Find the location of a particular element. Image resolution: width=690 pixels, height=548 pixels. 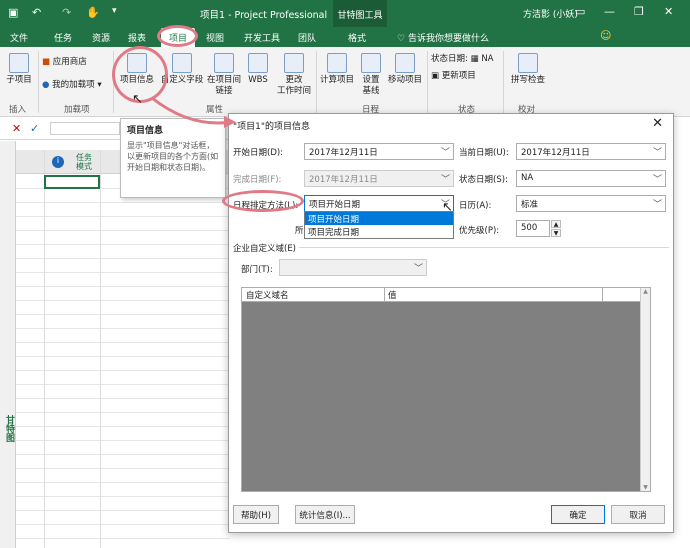

ribbon-options-icon: ▭ is located at coordinates (580, 11).